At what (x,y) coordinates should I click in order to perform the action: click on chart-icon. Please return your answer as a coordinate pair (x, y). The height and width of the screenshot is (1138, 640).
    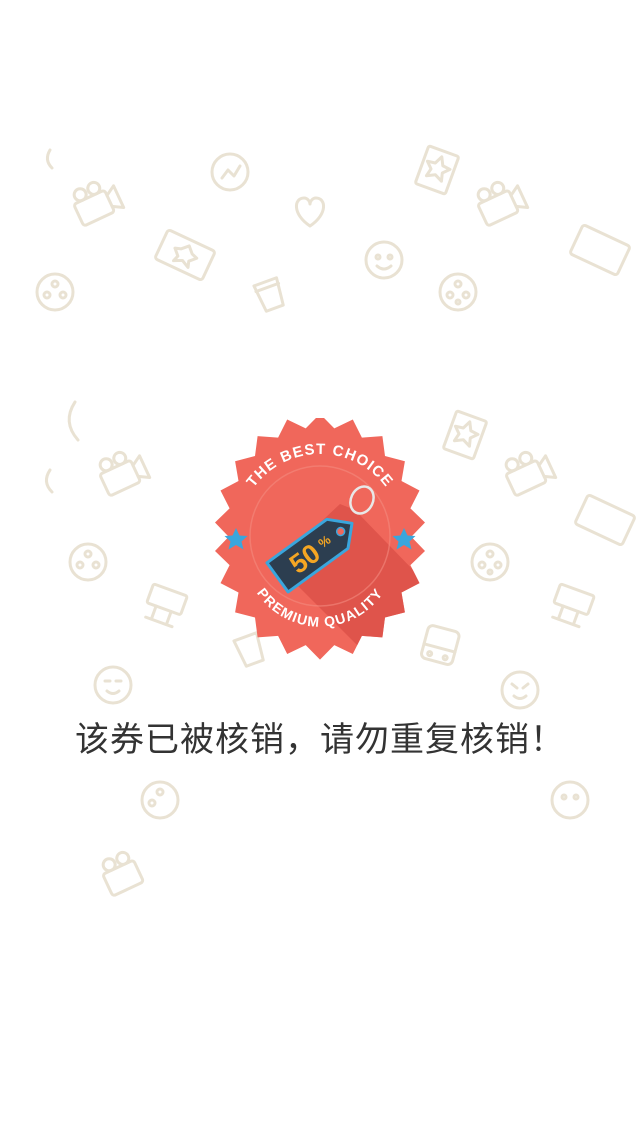
    Looking at the image, I should click on (230, 172).